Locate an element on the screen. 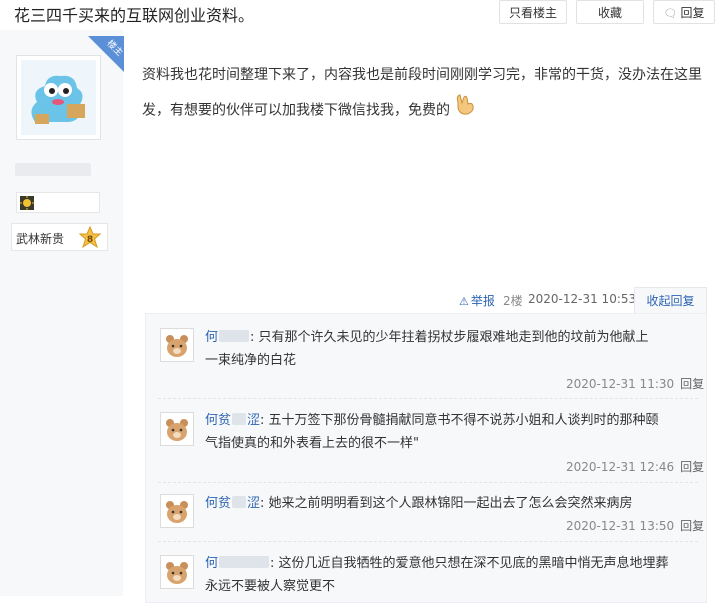 This screenshot has height=603, width=718. rank-level-star-icon: 8 is located at coordinates (90, 237).